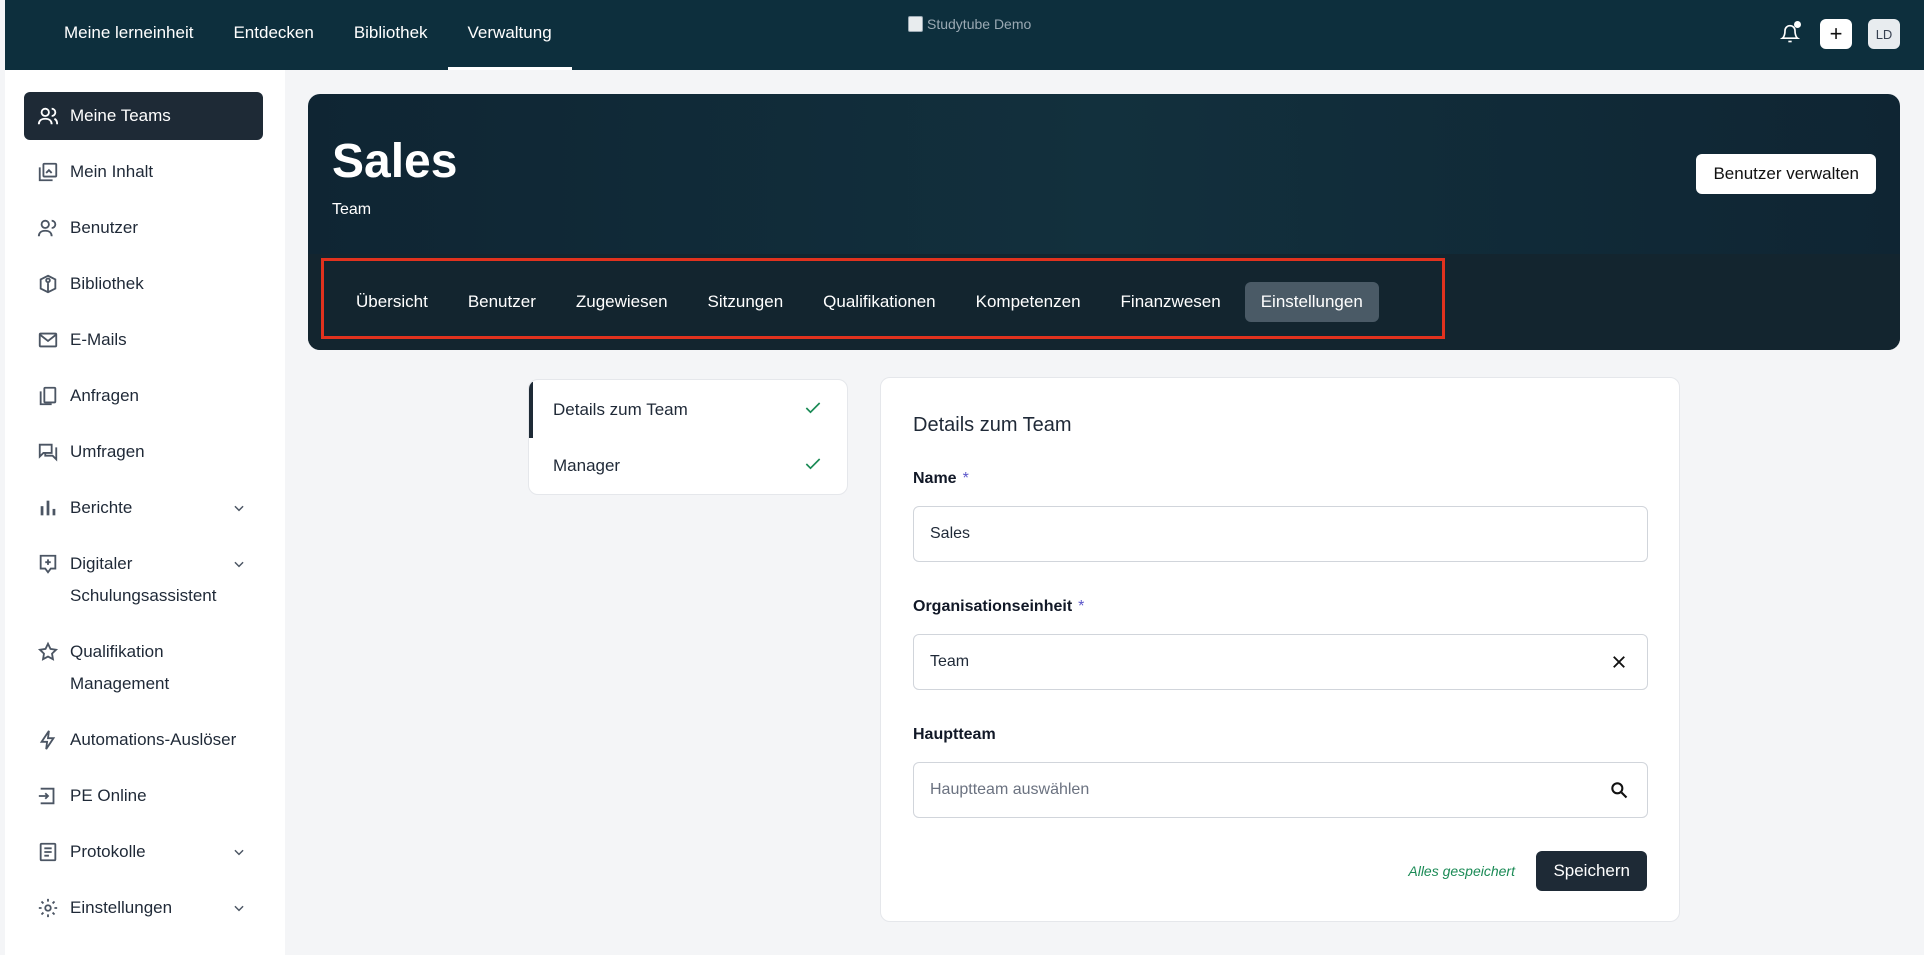  I want to click on nav-entdecken: Entdecken, so click(273, 35).